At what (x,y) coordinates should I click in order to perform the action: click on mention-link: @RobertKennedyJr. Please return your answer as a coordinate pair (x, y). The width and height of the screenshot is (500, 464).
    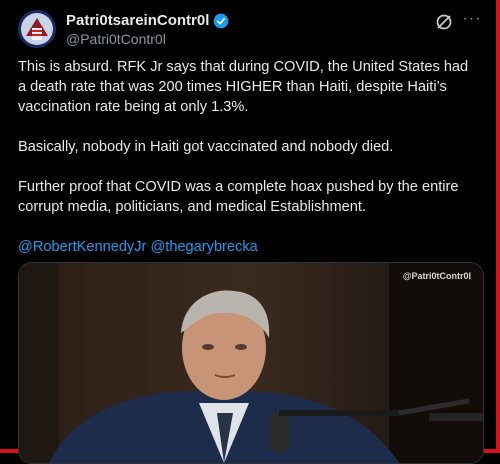
    Looking at the image, I should click on (82, 247).